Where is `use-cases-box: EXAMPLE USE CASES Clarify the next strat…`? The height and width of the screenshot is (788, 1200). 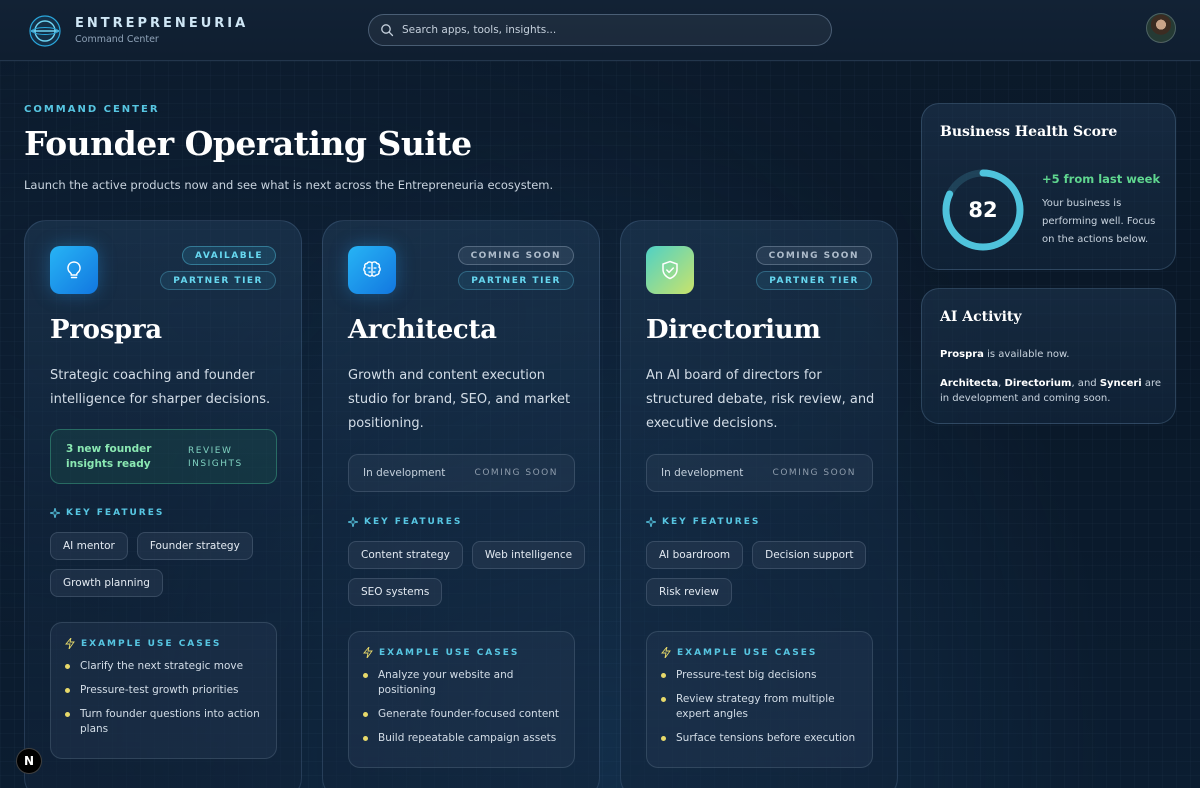 use-cases-box: EXAMPLE USE CASES Clarify the next strat… is located at coordinates (163, 690).